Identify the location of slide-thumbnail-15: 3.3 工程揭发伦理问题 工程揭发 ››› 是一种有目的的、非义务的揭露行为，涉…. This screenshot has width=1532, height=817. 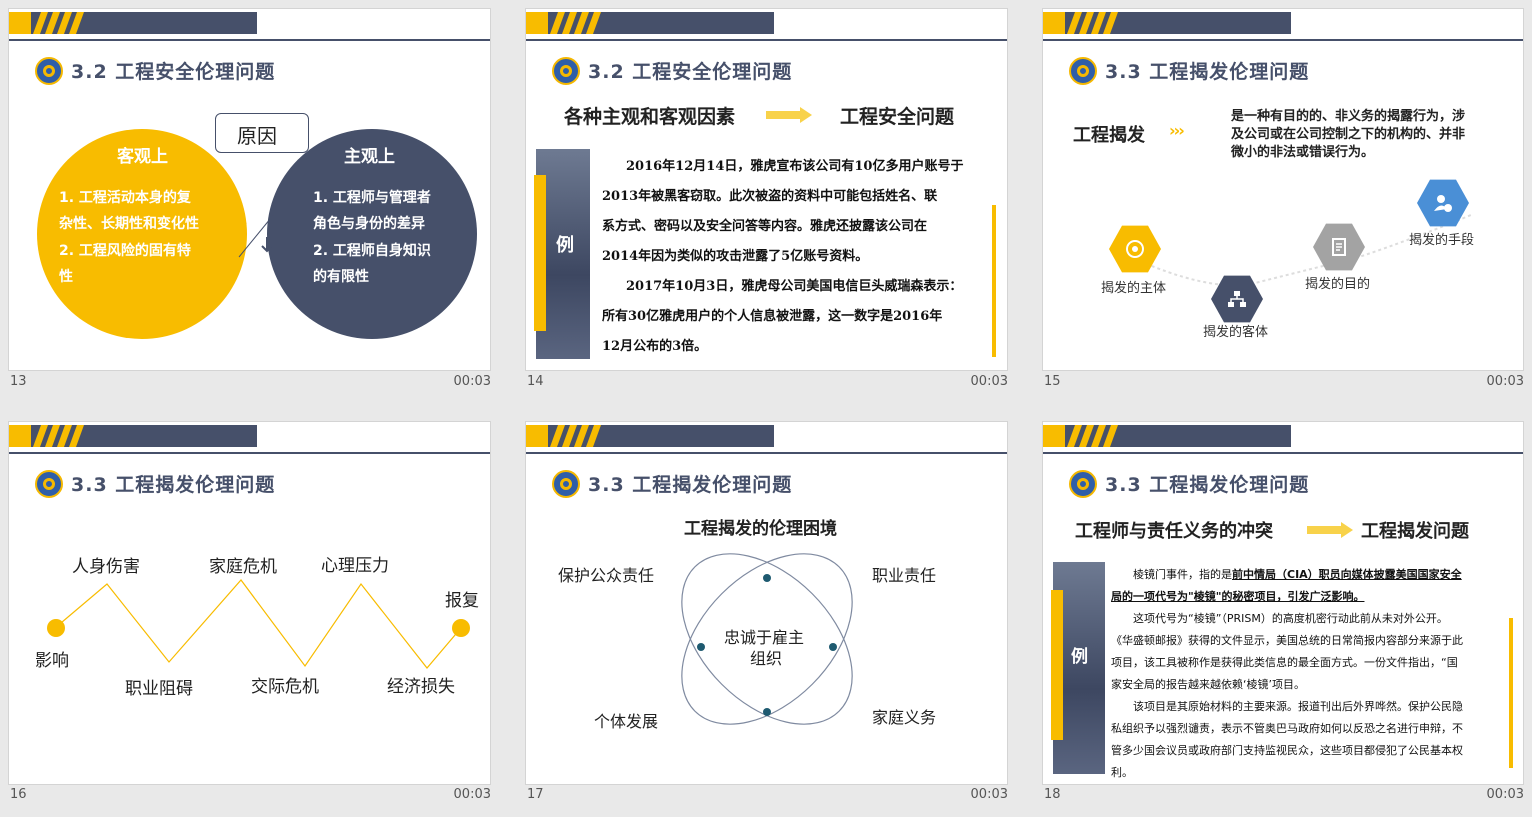
(1283, 200).